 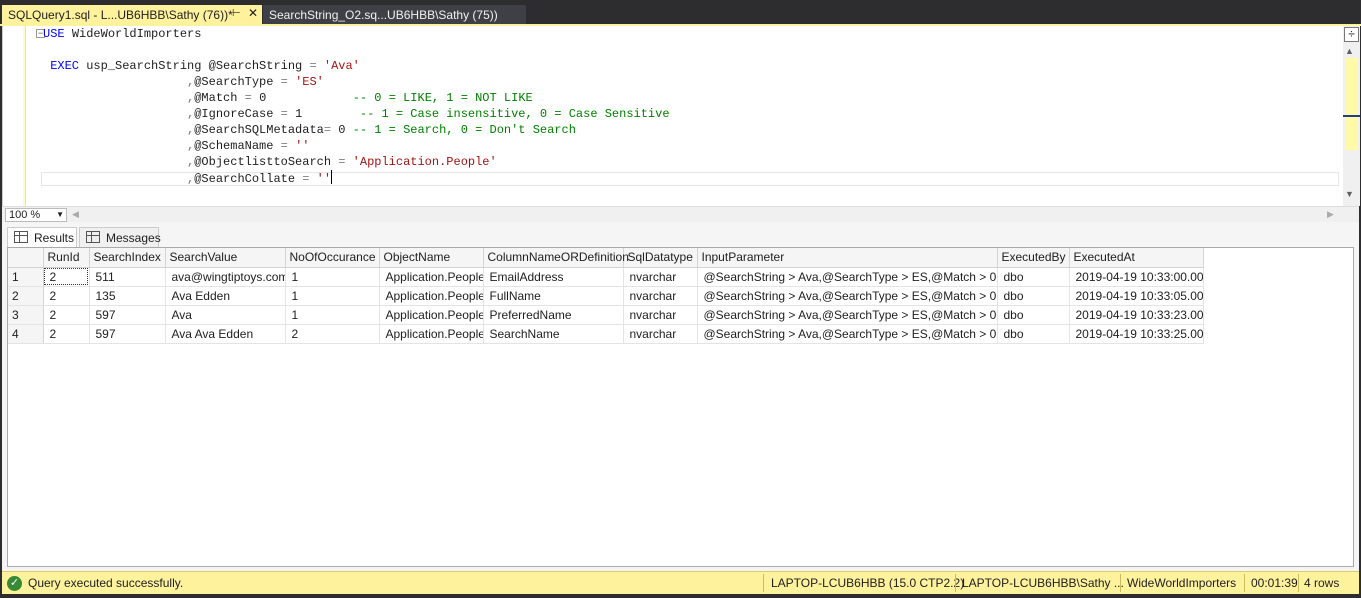 What do you see at coordinates (119, 237) in the screenshot?
I see `tab-messages: Messages` at bounding box center [119, 237].